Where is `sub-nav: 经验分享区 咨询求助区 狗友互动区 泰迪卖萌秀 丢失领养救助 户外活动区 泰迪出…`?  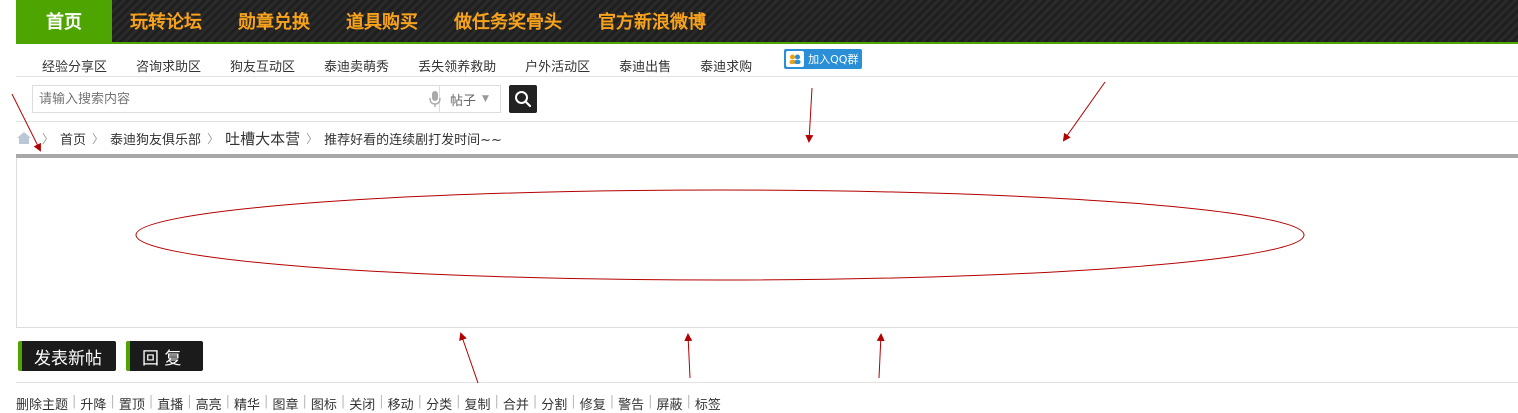 sub-nav: 经验分享区 咨询求助区 狗友互动区 泰迪卖萌秀 丢失领养救助 户外活动区 泰迪出… is located at coordinates (767, 60).